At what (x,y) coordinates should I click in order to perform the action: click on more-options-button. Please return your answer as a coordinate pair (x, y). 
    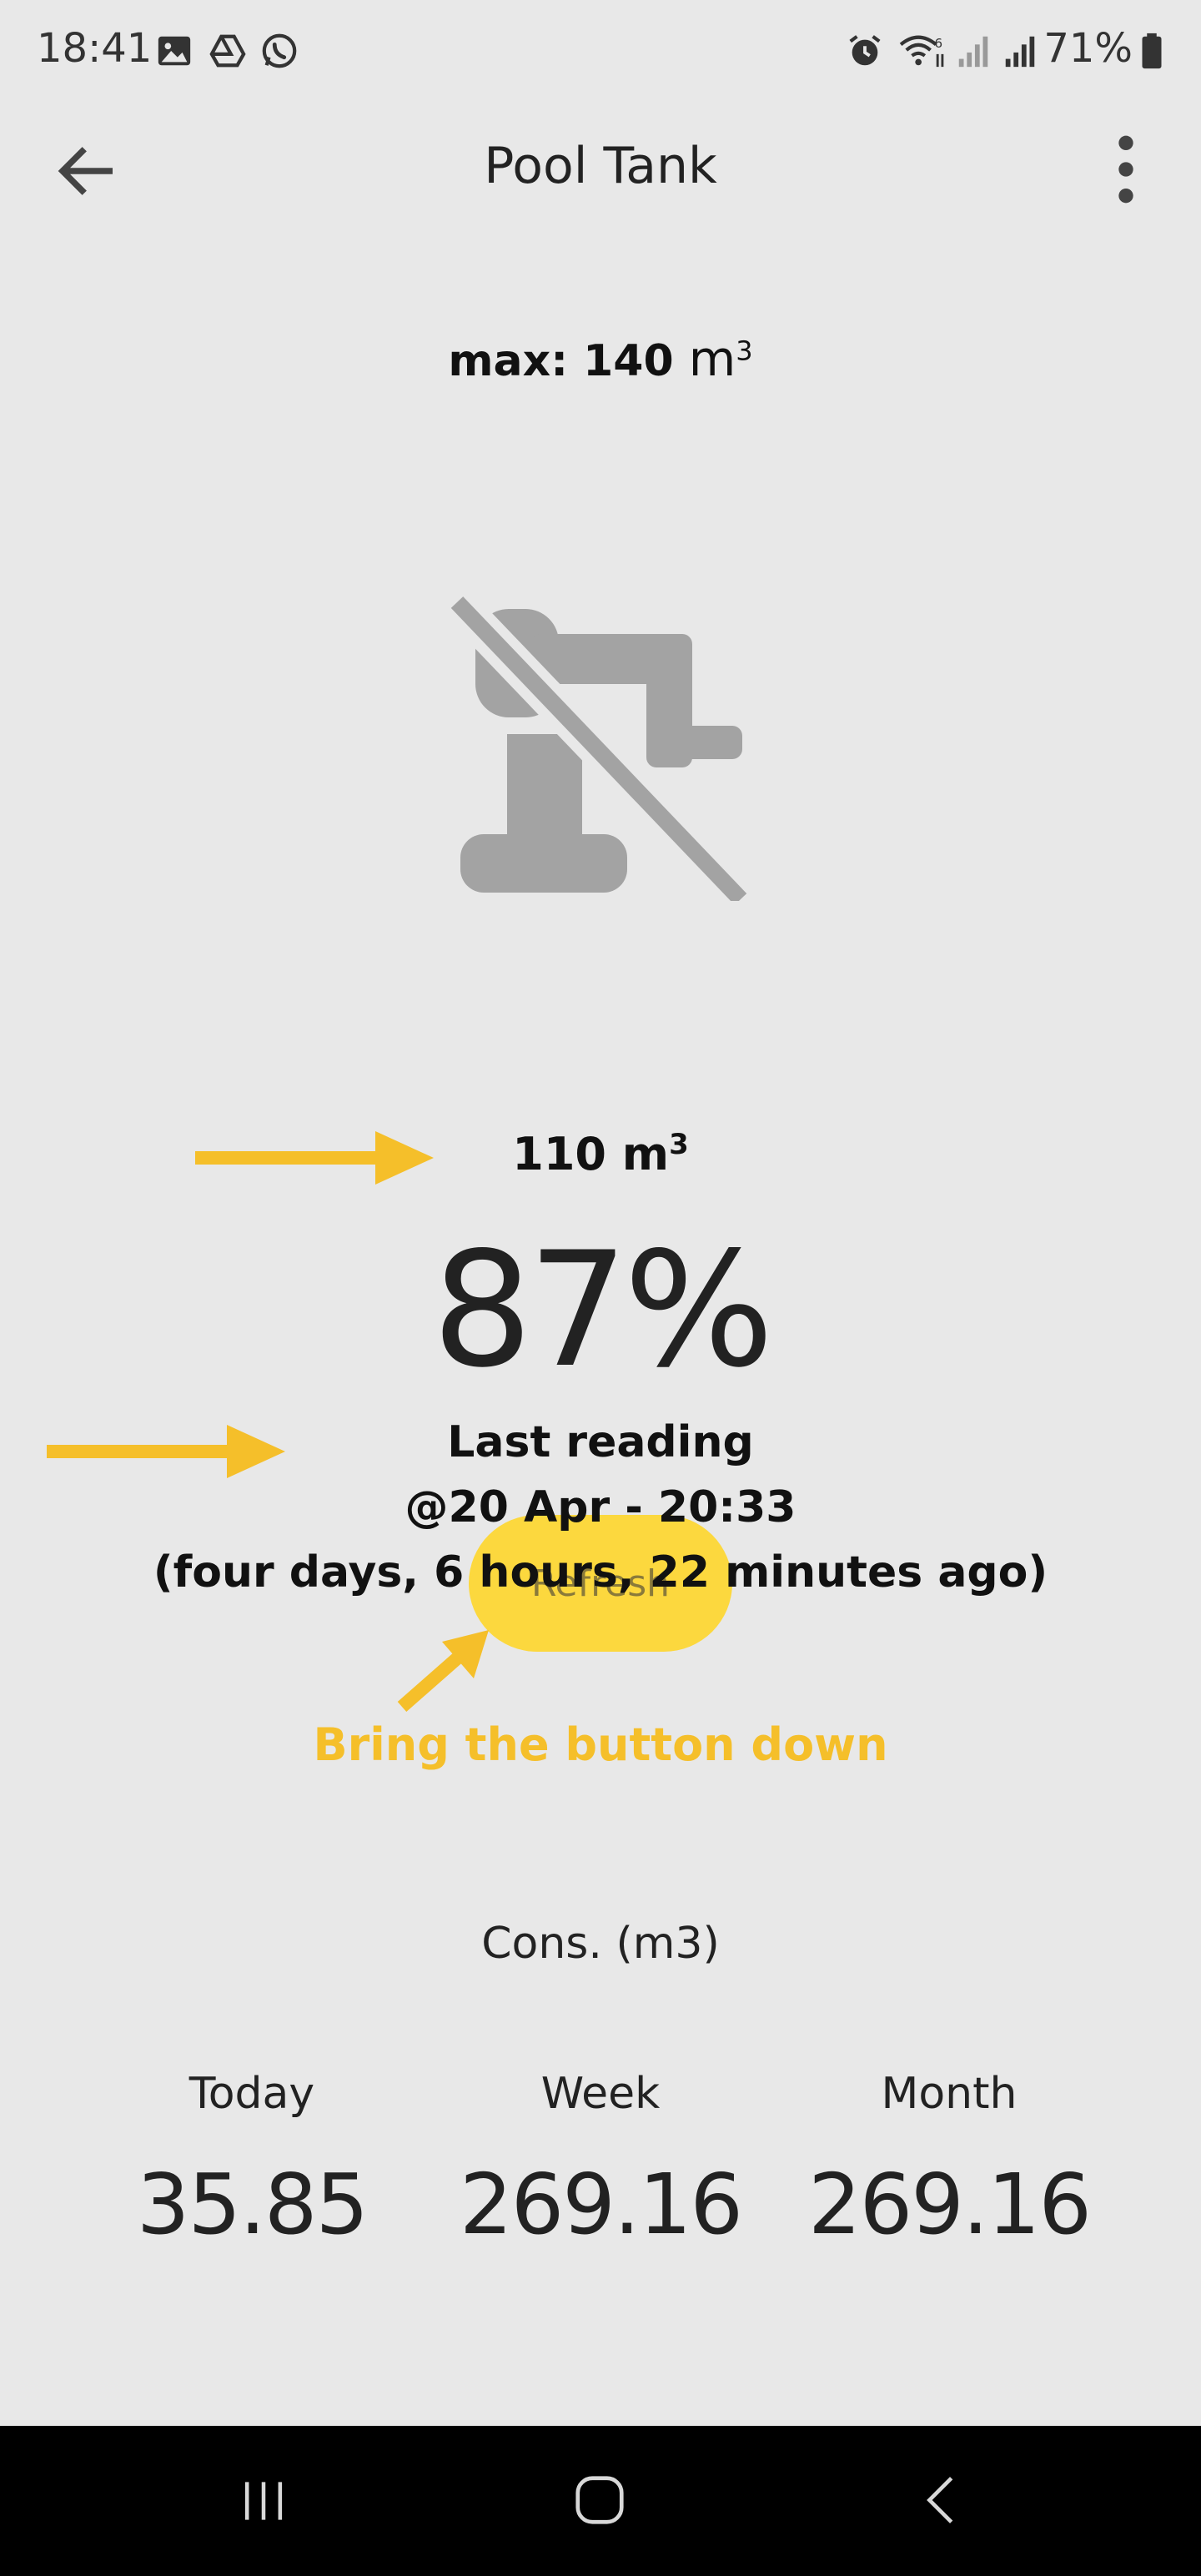
    Looking at the image, I should click on (1126, 169).